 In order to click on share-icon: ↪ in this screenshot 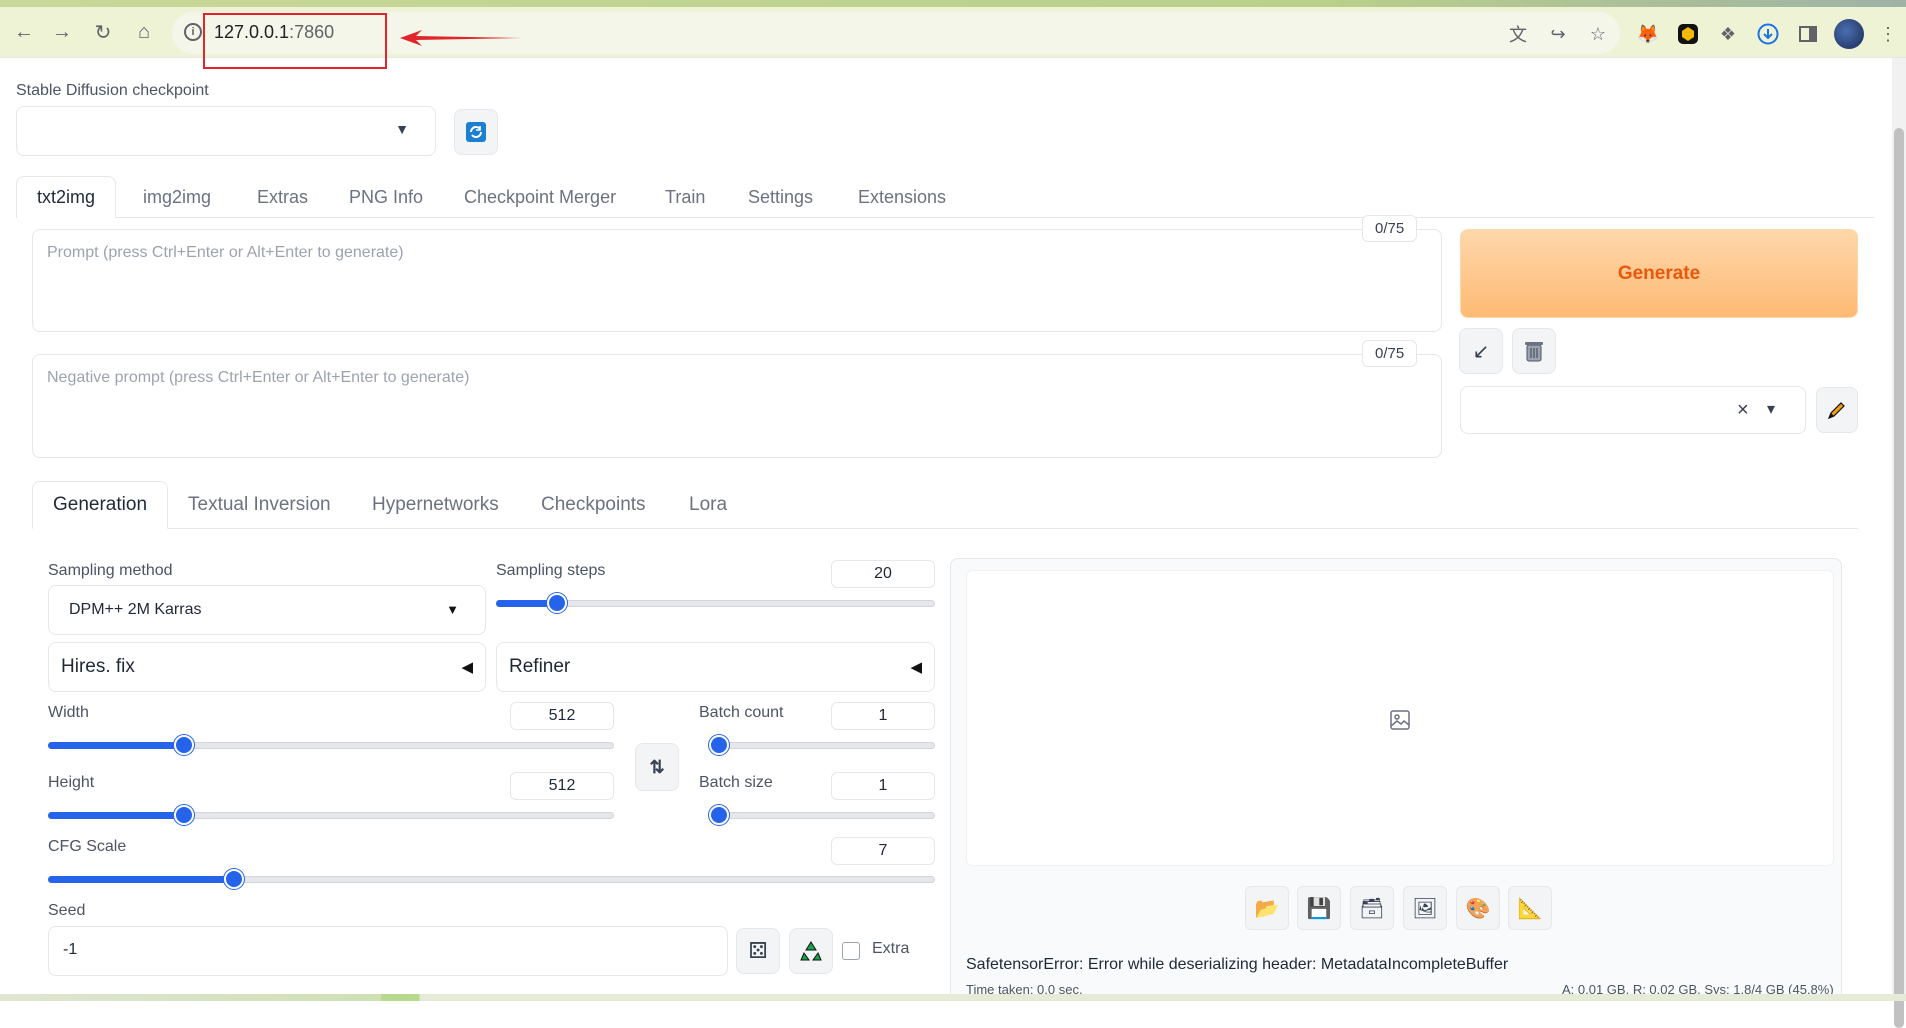, I will do `click(1558, 34)`.